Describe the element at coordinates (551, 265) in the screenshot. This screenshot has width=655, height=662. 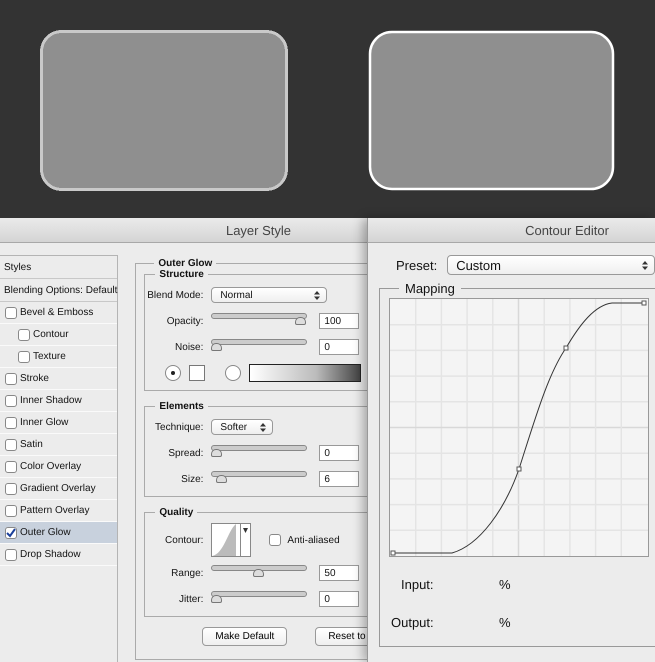
I see `preset-select: Custom` at that location.